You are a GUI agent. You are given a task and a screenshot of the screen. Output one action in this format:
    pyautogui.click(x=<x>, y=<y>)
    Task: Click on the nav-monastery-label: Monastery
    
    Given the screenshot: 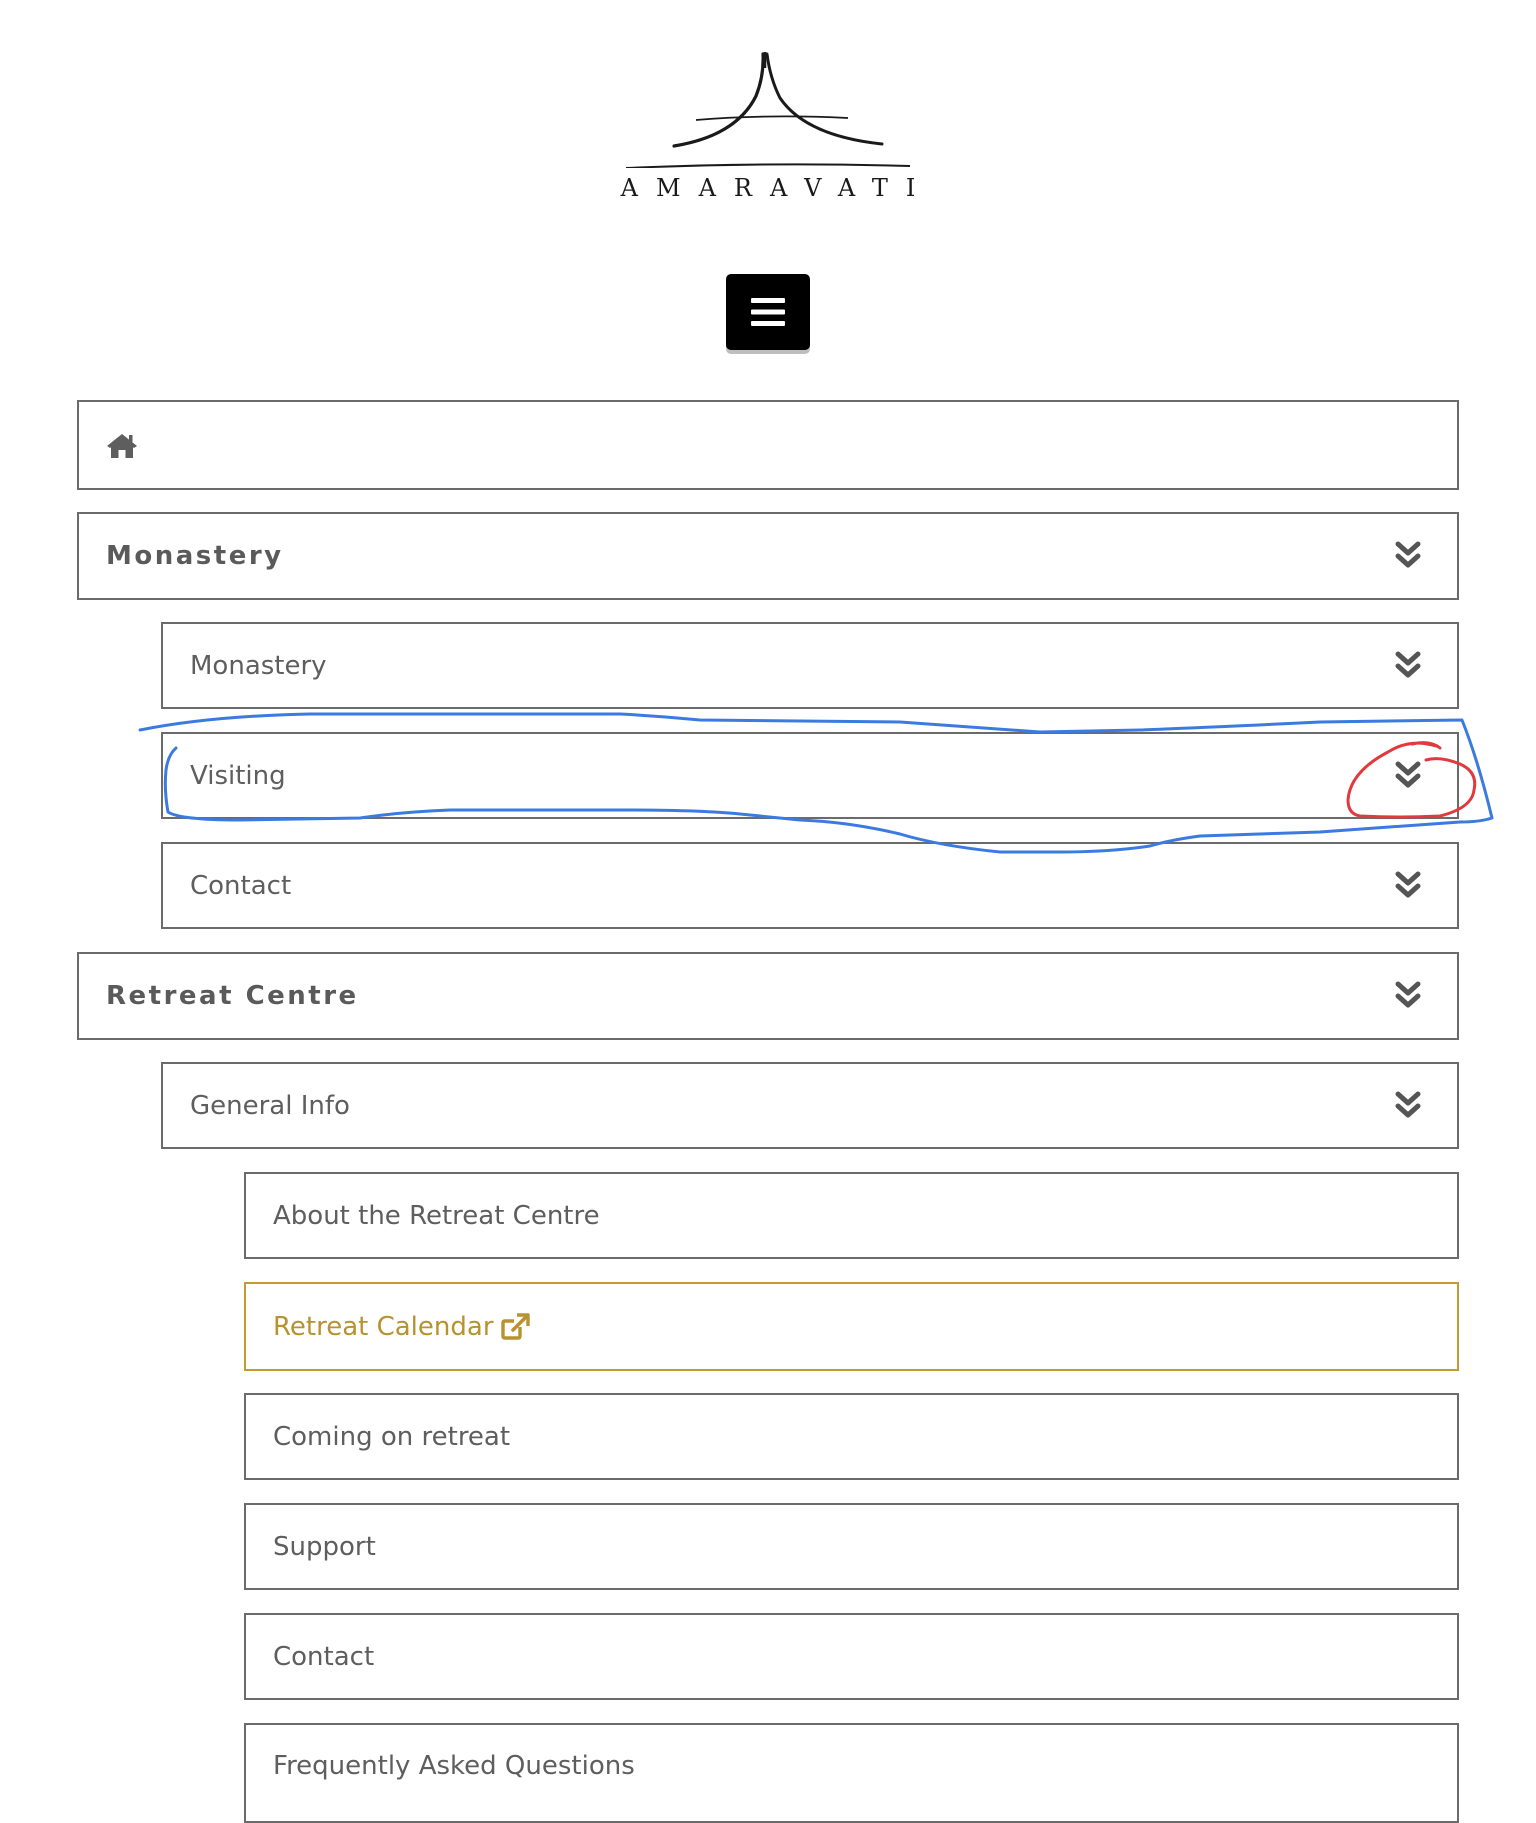 What is the action you would take?
    pyautogui.click(x=195, y=556)
    